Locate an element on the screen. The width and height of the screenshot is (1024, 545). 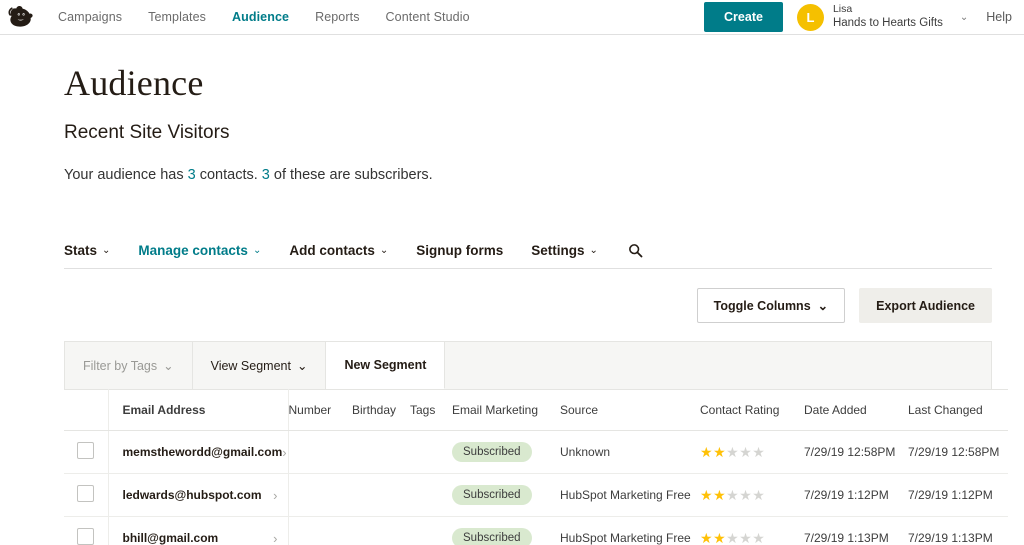
cell-source: HubSpot Marketing Free is located at coordinates (630, 530).